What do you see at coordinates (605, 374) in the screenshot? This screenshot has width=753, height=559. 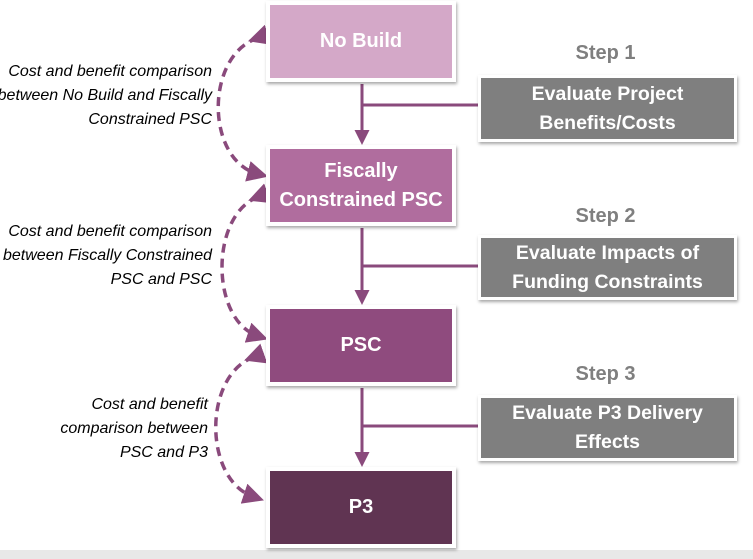 I see `step-3-label: Step 3` at bounding box center [605, 374].